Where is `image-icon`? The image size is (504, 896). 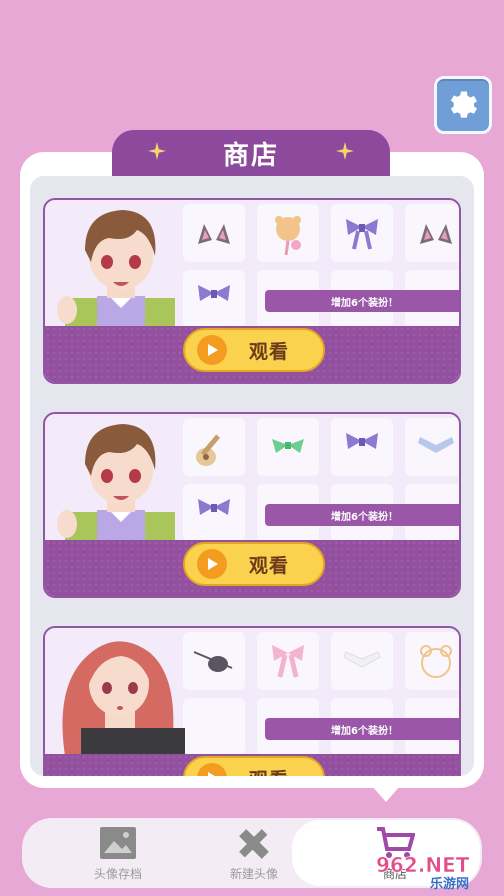
image-icon is located at coordinates (118, 842).